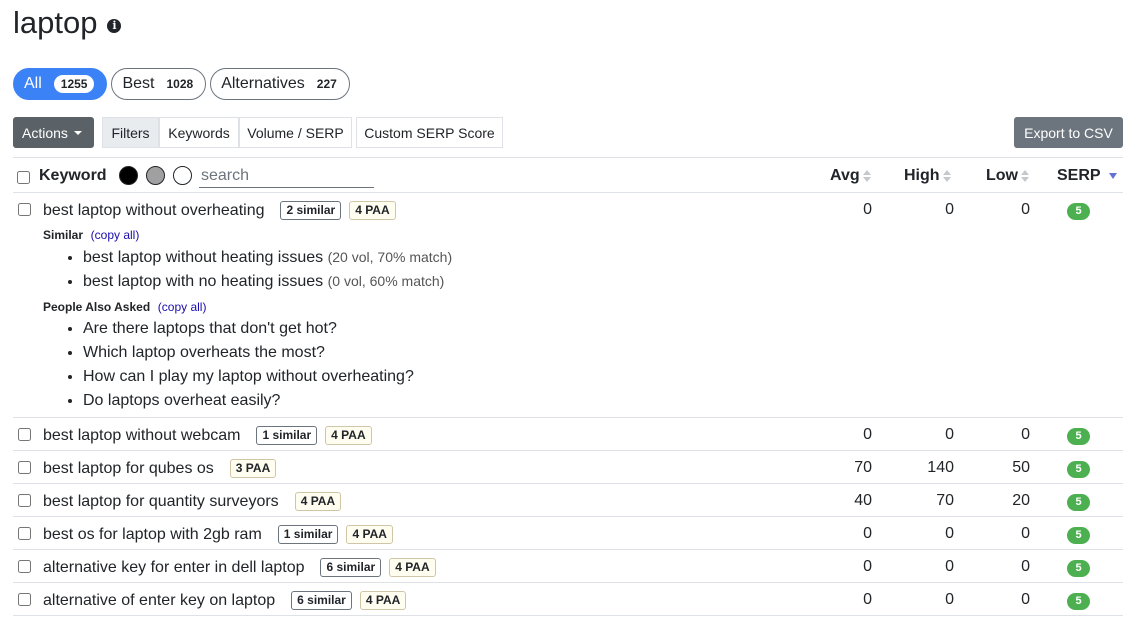 Image resolution: width=1132 pixels, height=620 pixels. I want to click on table-header: Keyword Avg High Low SERP, so click(568, 175).